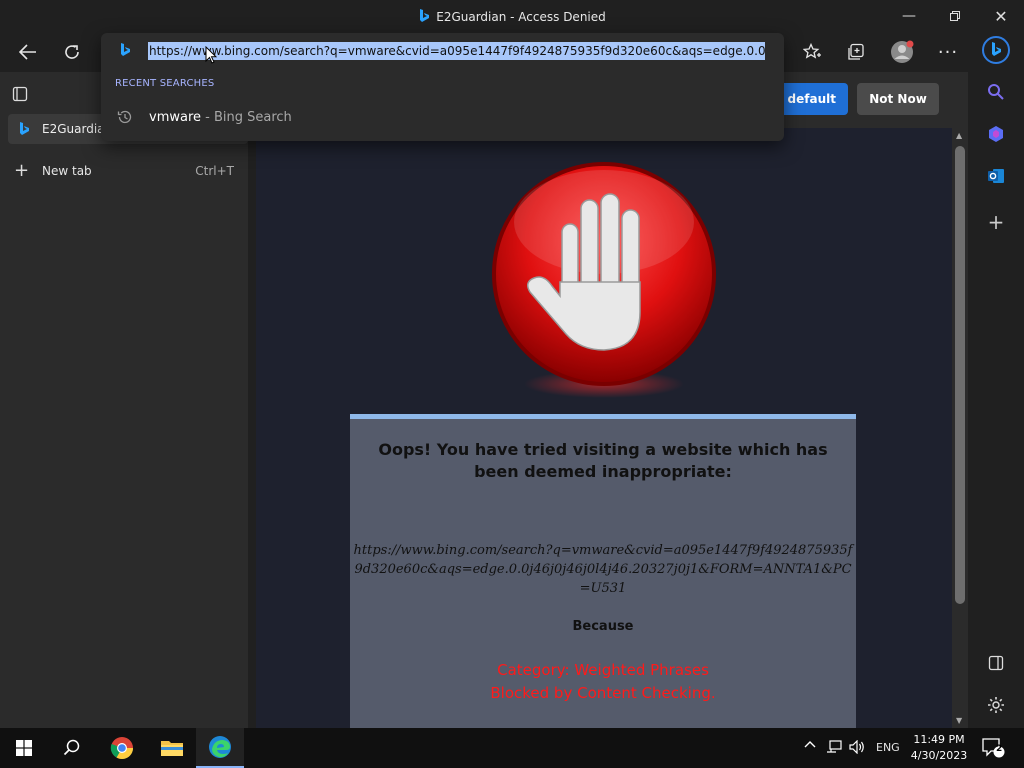  What do you see at coordinates (72, 129) in the screenshot?
I see `tab-title: E2Guardian` at bounding box center [72, 129].